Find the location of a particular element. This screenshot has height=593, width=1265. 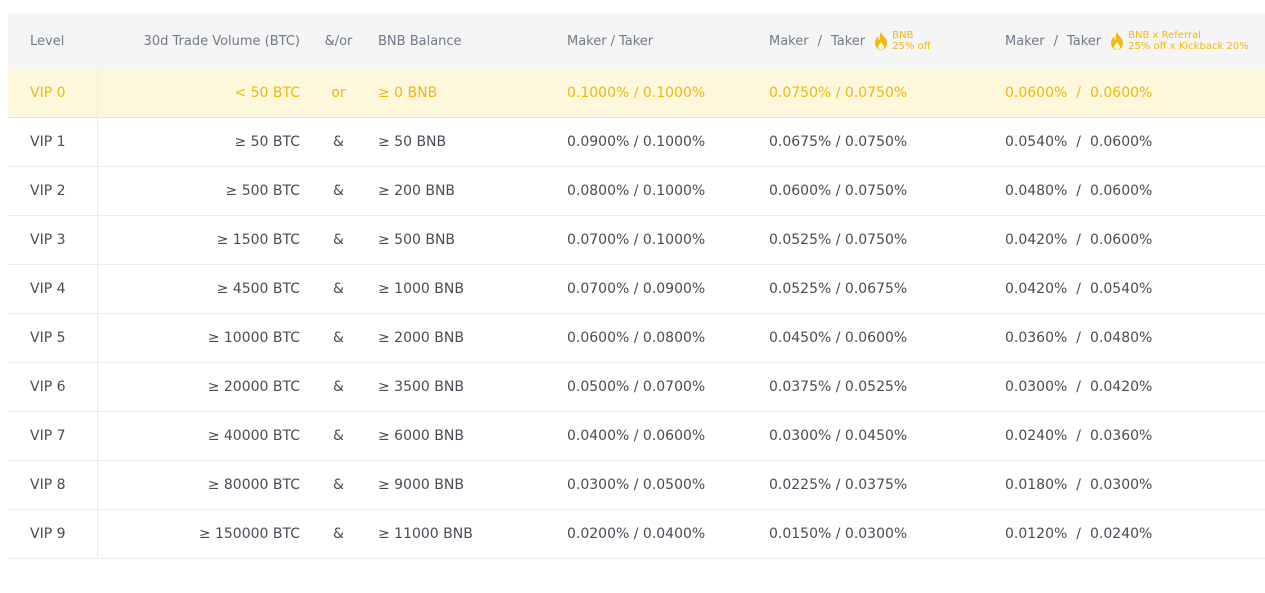

trade-volume-cell: ≥ 500 BTC is located at coordinates (262, 191).